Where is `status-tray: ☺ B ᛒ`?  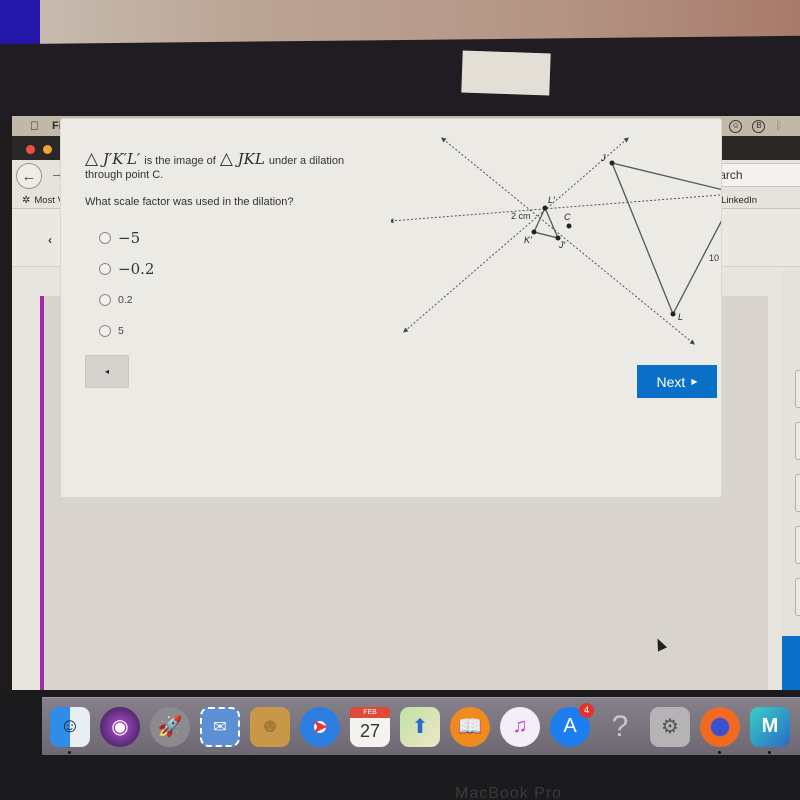
status-tray: ☺ B ᛒ is located at coordinates (755, 126).